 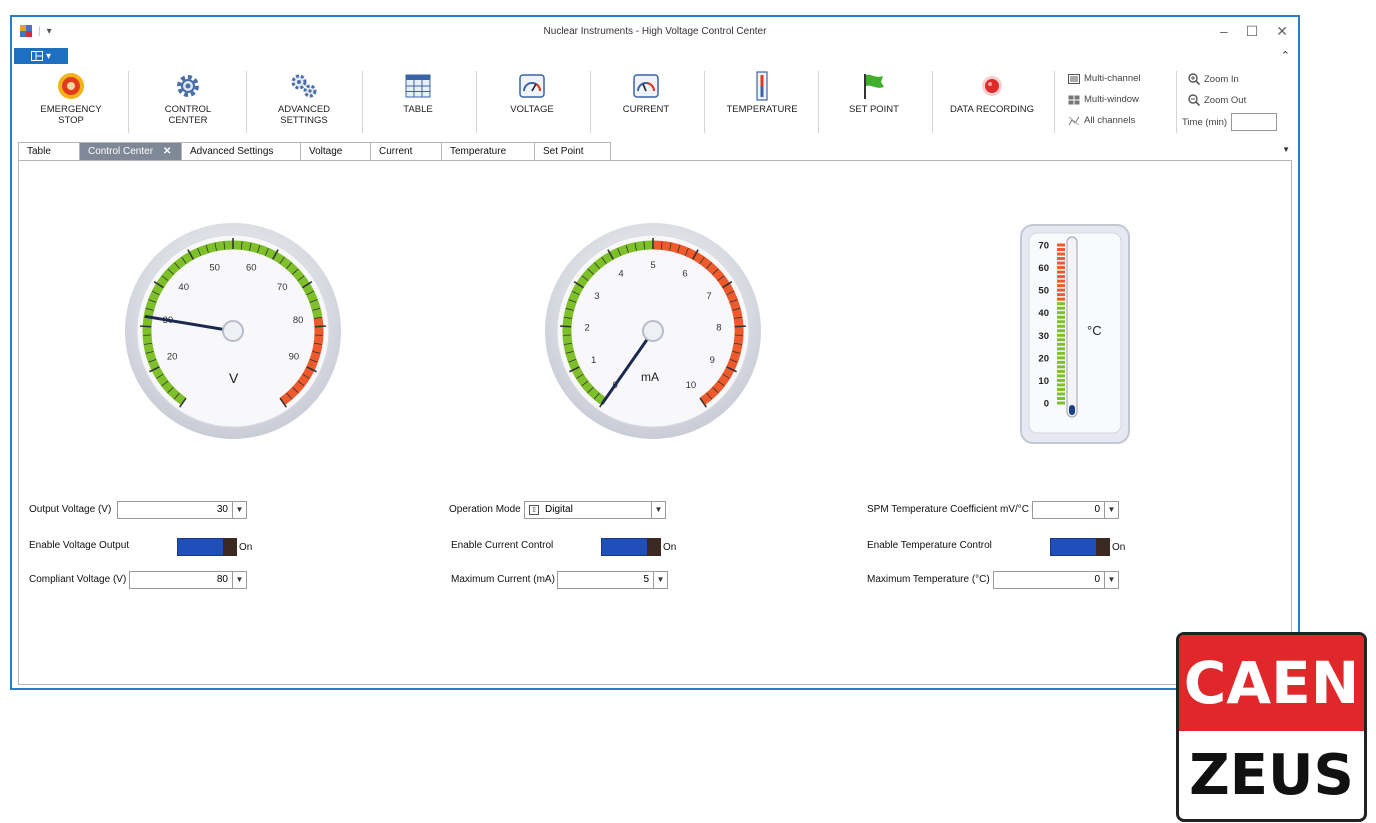 What do you see at coordinates (1110, 120) in the screenshot?
I see `all-channels-label: All channels` at bounding box center [1110, 120].